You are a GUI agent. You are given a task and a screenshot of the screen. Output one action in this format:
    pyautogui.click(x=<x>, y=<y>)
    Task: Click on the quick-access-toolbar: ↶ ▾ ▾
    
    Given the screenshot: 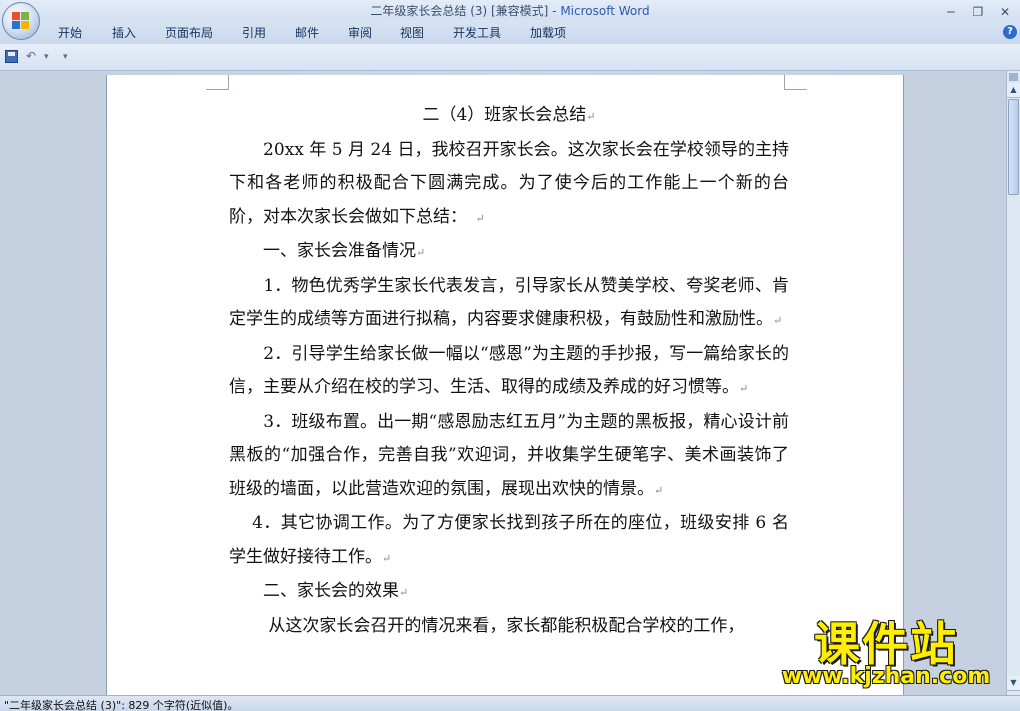 What is the action you would take?
    pyautogui.click(x=510, y=57)
    